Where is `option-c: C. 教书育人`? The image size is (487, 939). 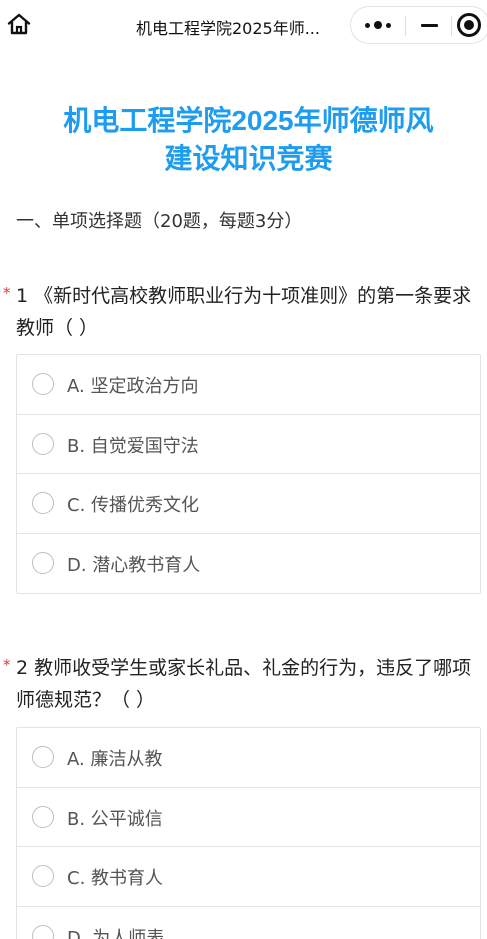 option-c: C. 教书育人 is located at coordinates (248, 877).